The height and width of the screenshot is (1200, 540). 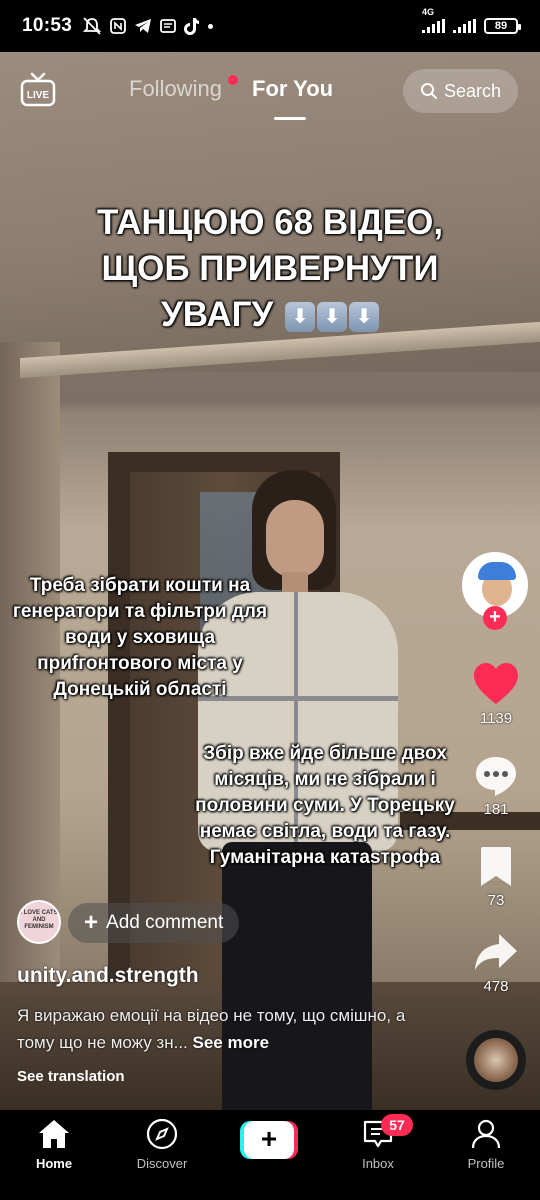 I want to click on message-icon, so click(x=168, y=26).